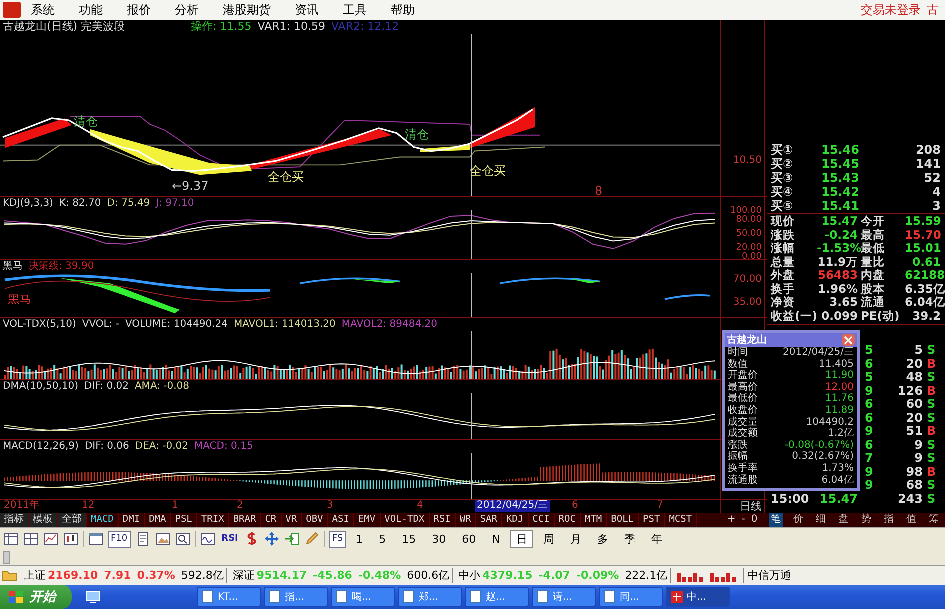 The width and height of the screenshot is (945, 609). What do you see at coordinates (743, 376) in the screenshot?
I see `popup-label: 开盘价` at bounding box center [743, 376].